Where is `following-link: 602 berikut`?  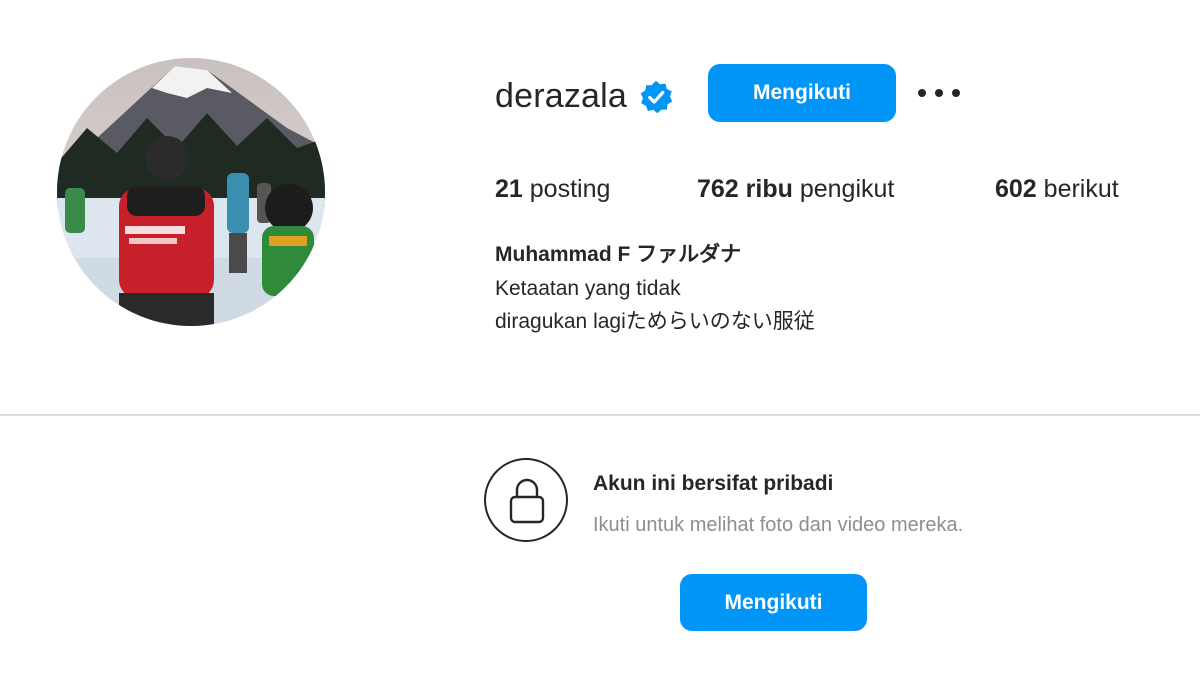
following-link: 602 berikut is located at coordinates (1057, 189).